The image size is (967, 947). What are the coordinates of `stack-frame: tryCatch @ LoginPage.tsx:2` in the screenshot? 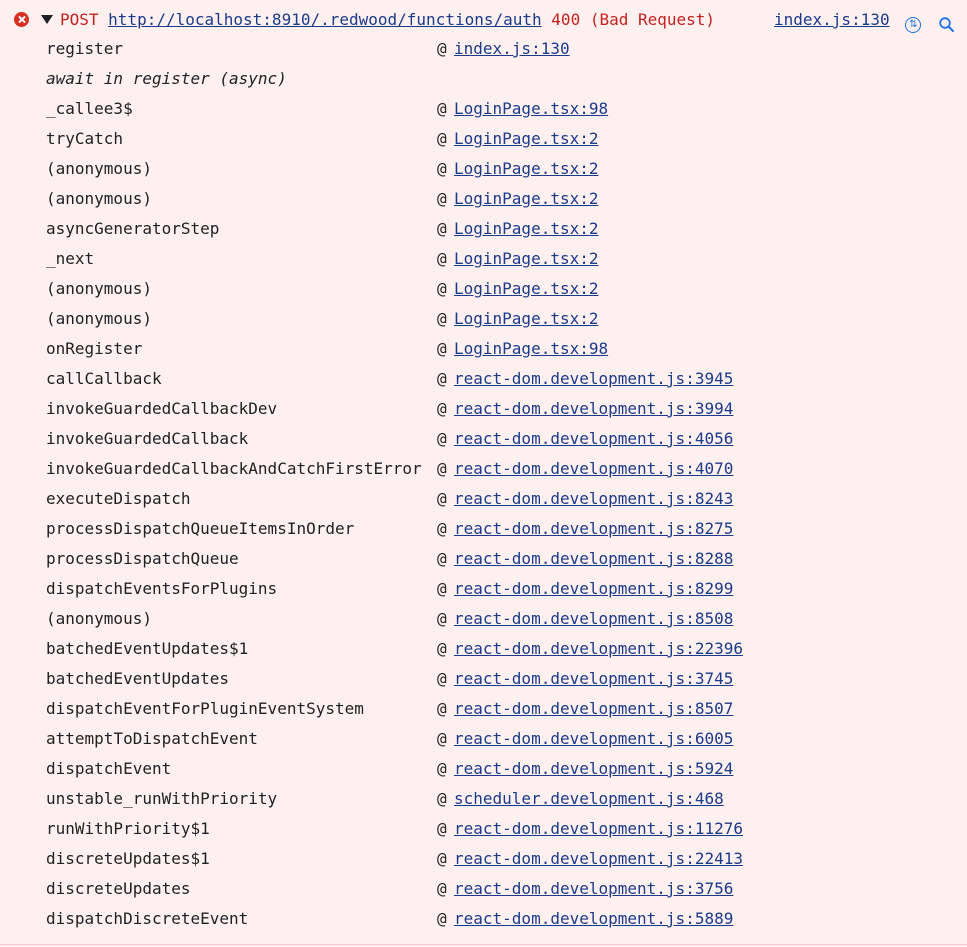 It's located at (483, 139).